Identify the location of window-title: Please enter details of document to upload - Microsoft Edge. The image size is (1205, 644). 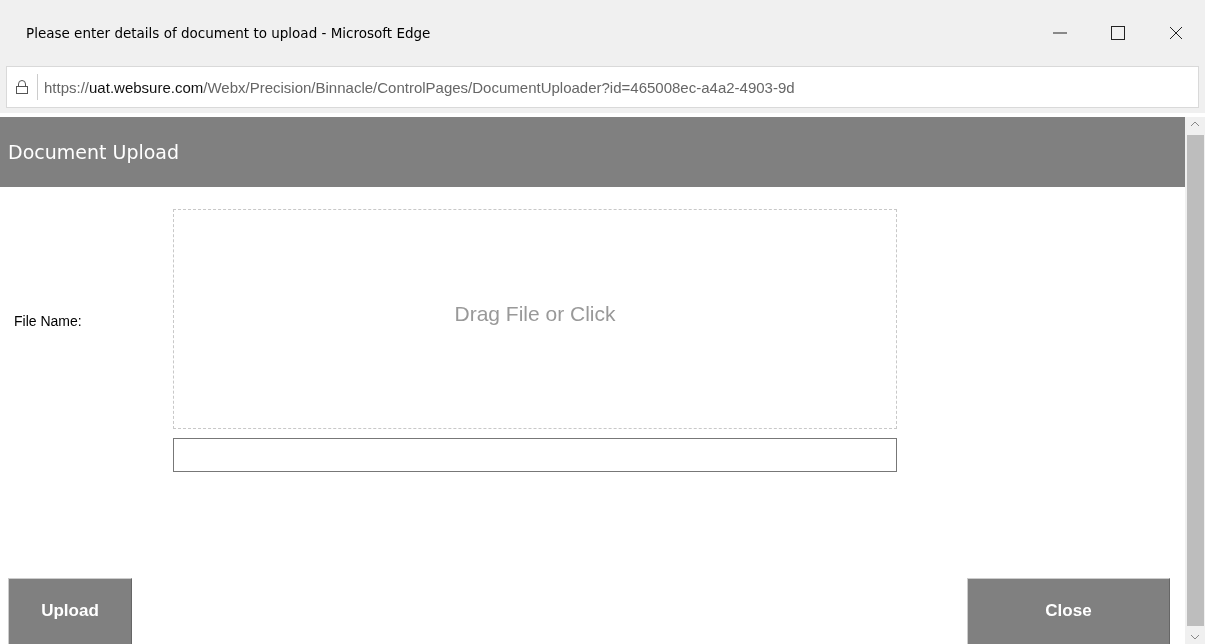
(229, 33).